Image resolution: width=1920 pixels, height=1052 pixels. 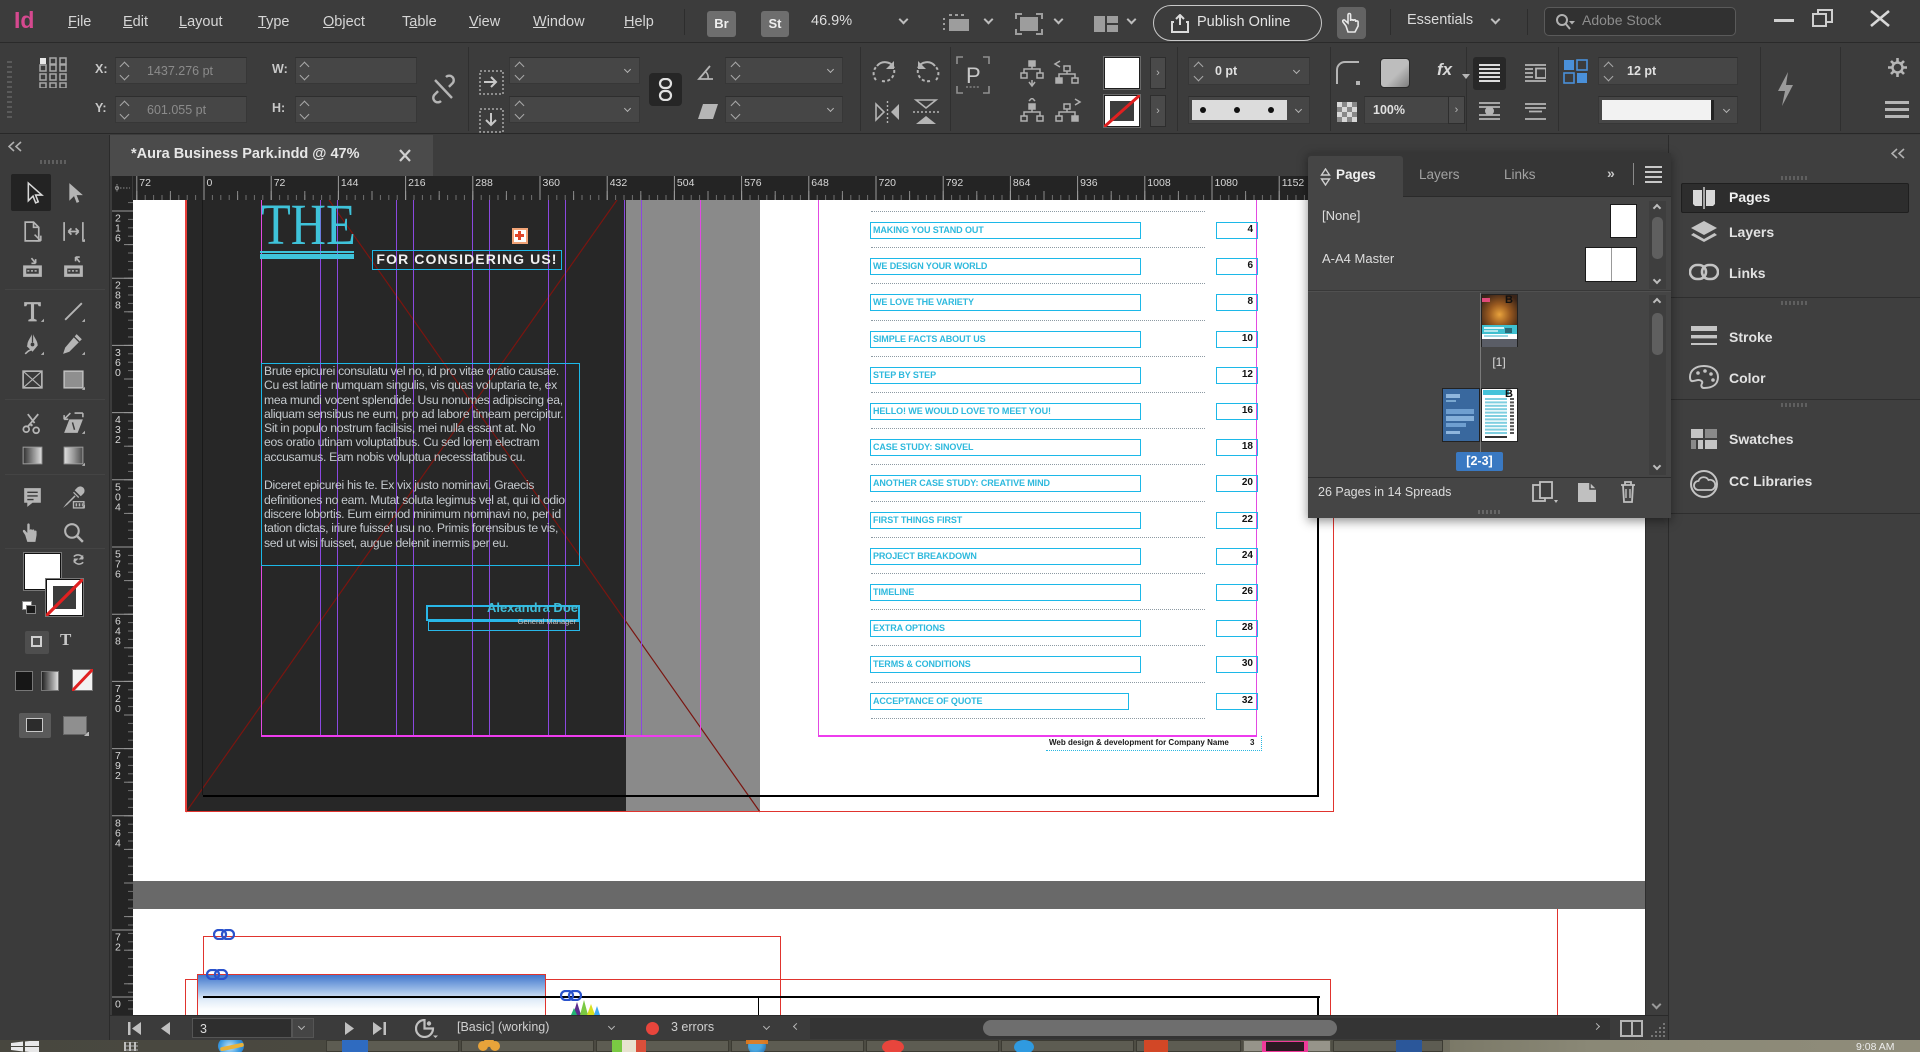 I want to click on svg-text: 648, so click(x=820, y=183).